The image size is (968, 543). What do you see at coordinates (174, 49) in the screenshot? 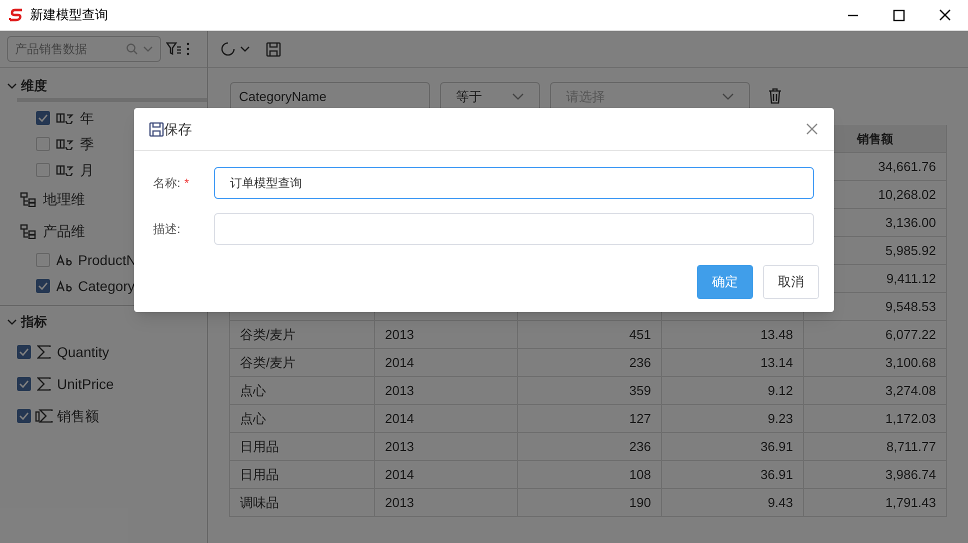
I see `filter-icon` at bounding box center [174, 49].